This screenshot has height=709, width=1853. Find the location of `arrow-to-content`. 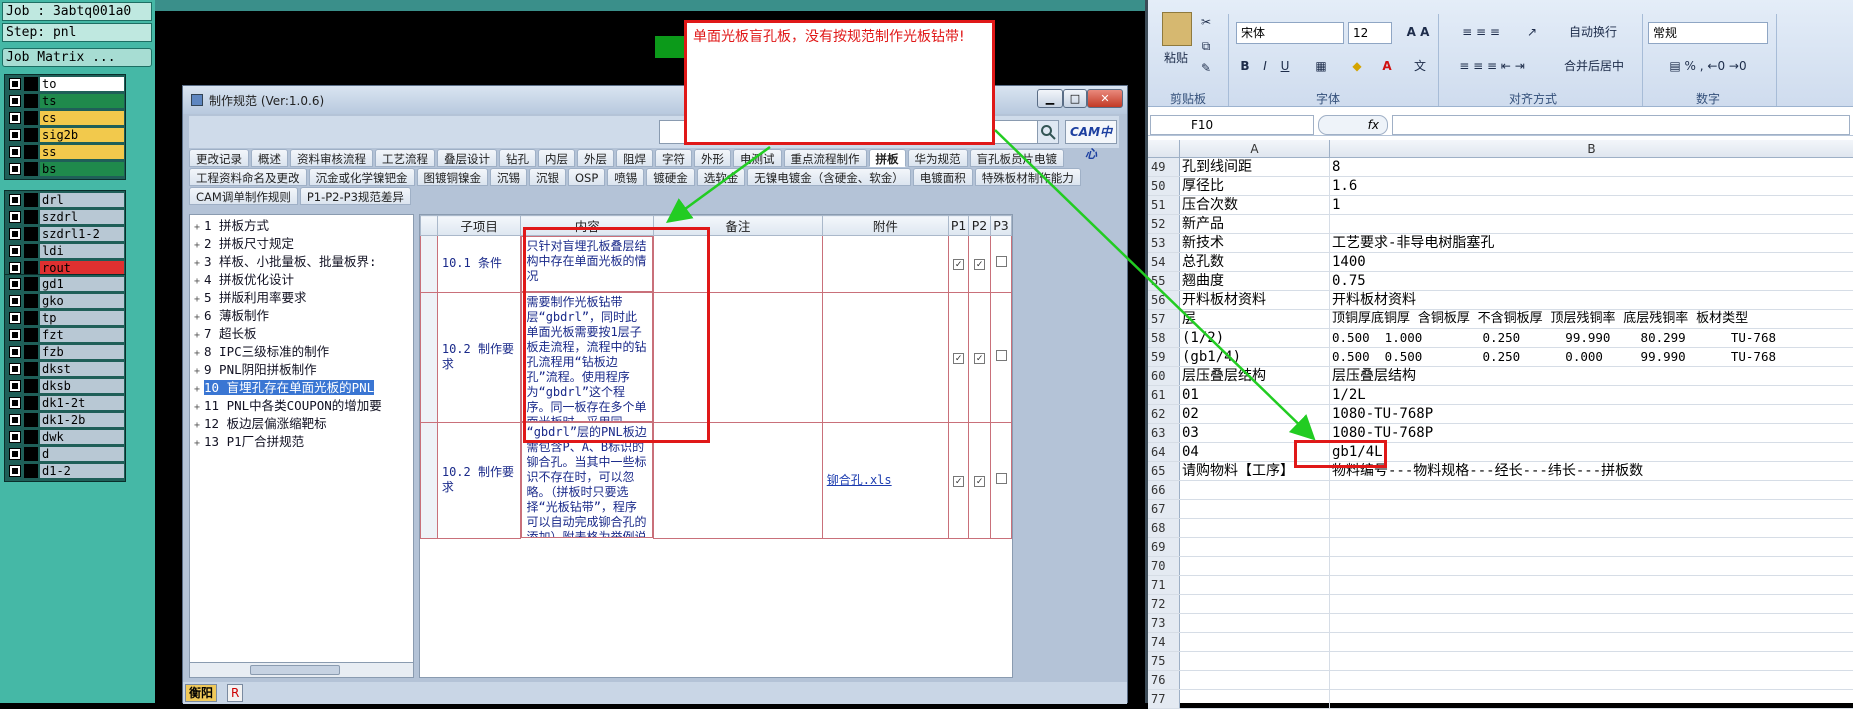

arrow-to-content is located at coordinates (718, 184).